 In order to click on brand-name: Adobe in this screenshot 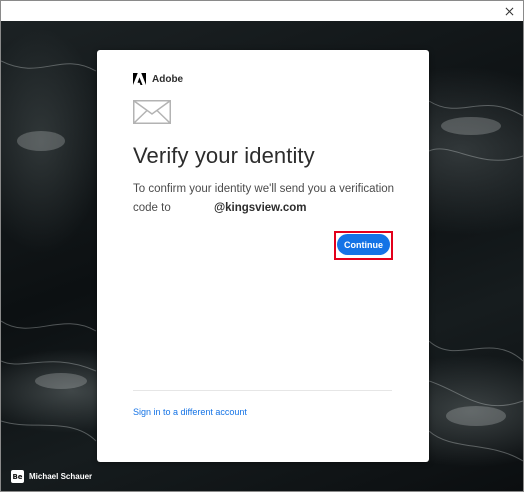, I will do `click(168, 79)`.